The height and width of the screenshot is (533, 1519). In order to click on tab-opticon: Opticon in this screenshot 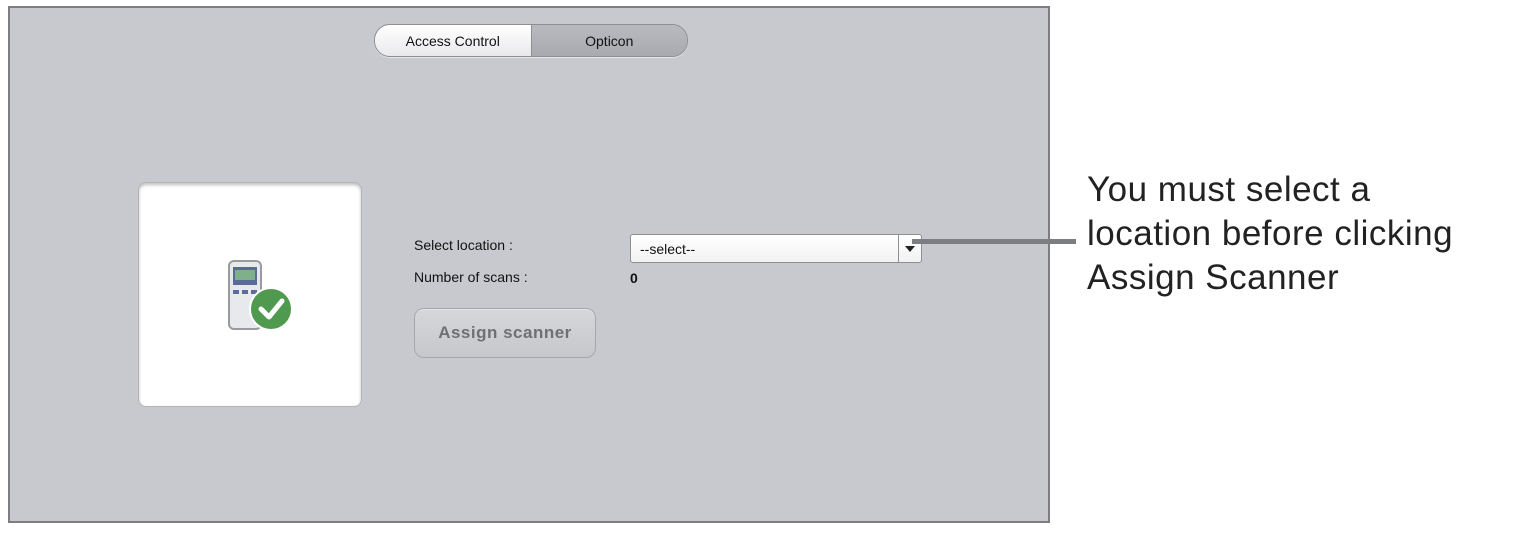, I will do `click(609, 40)`.